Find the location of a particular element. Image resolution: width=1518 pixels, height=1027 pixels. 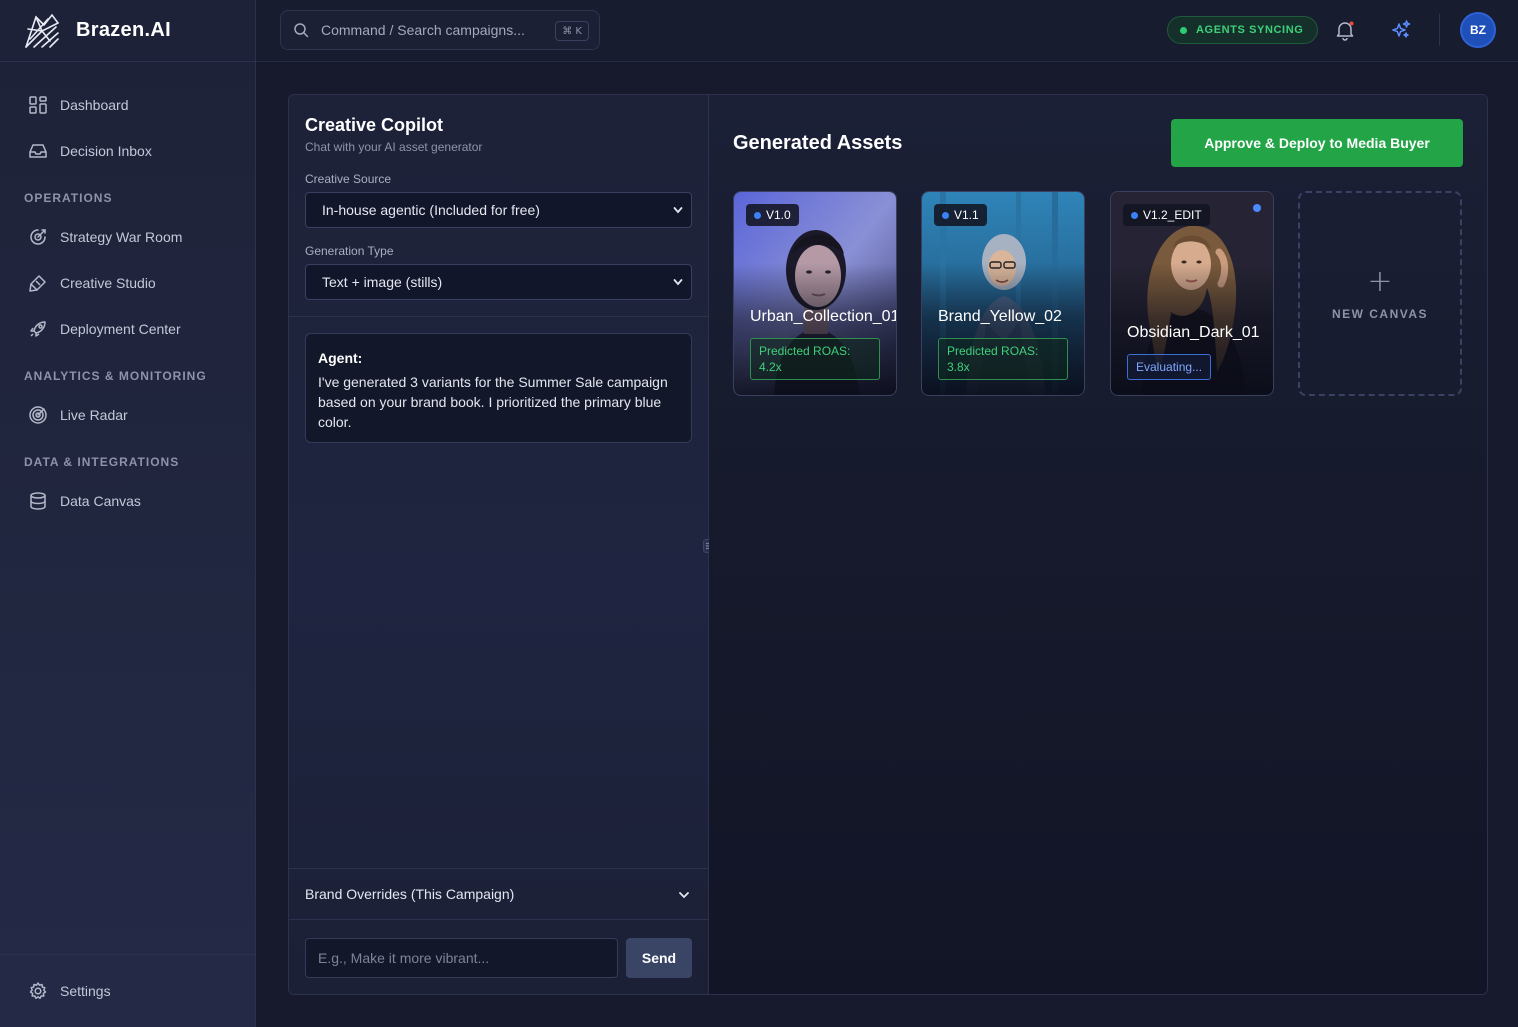

panel-title: Generated Assets is located at coordinates (818, 143).